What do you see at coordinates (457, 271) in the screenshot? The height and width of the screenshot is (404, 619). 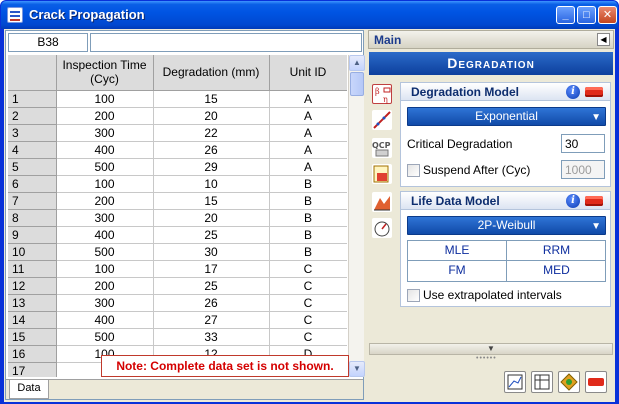 I see `method-fm: FM` at bounding box center [457, 271].